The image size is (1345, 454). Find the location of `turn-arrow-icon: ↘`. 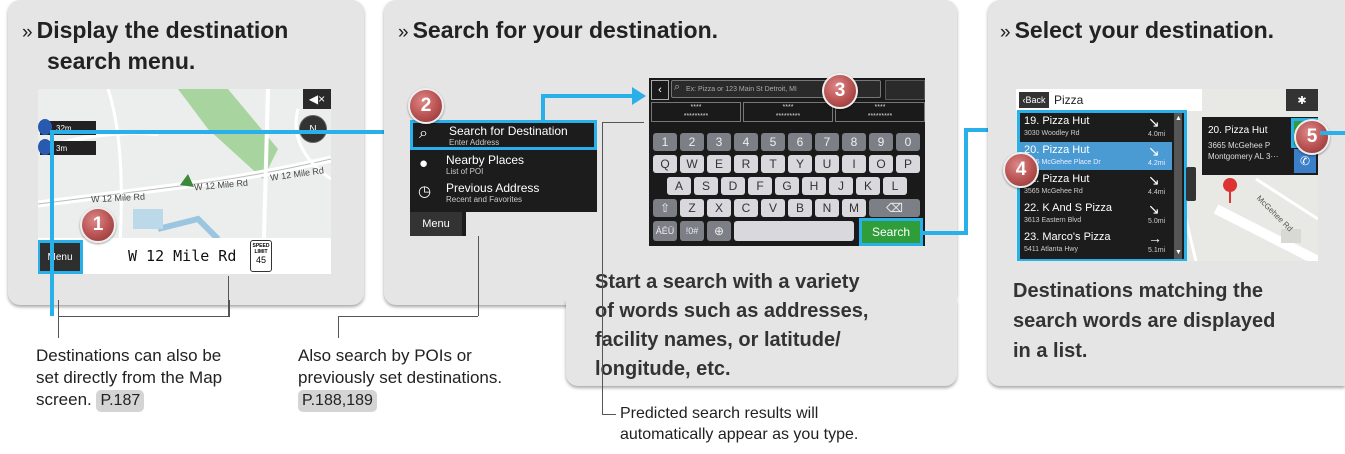

turn-arrow-icon: ↘ is located at coordinates (1154, 122).